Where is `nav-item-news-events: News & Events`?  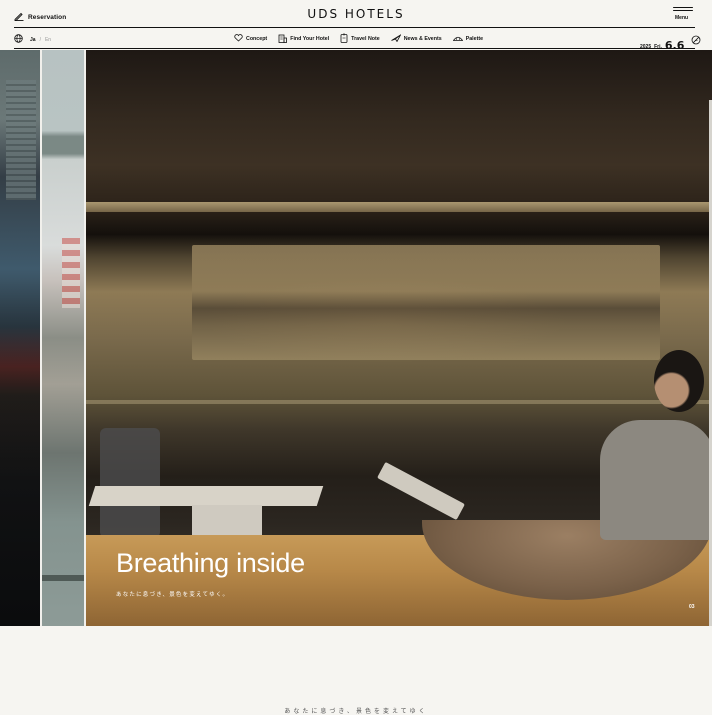 nav-item-news-events: News & Events is located at coordinates (416, 39).